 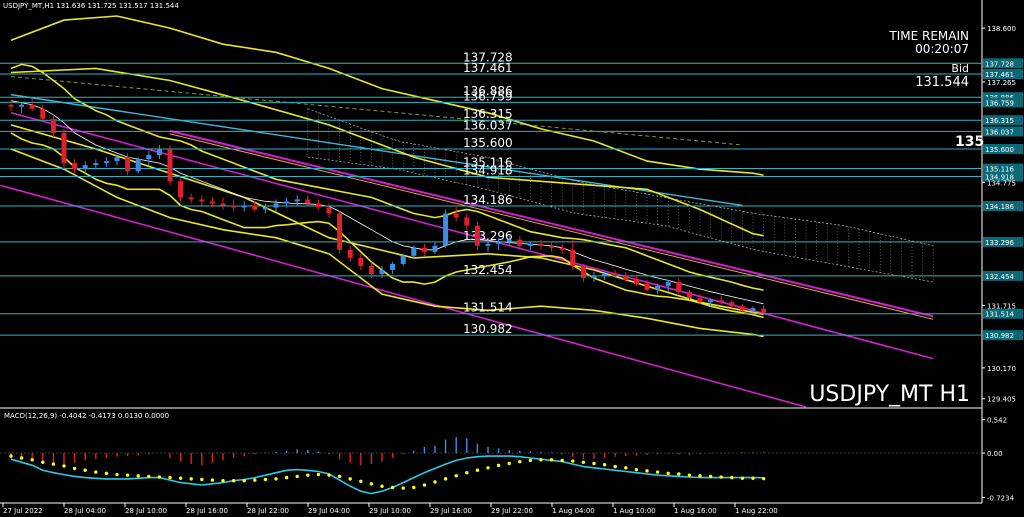 What do you see at coordinates (207, 511) in the screenshot?
I see `time-tick-label: 28 Jul 16:00` at bounding box center [207, 511].